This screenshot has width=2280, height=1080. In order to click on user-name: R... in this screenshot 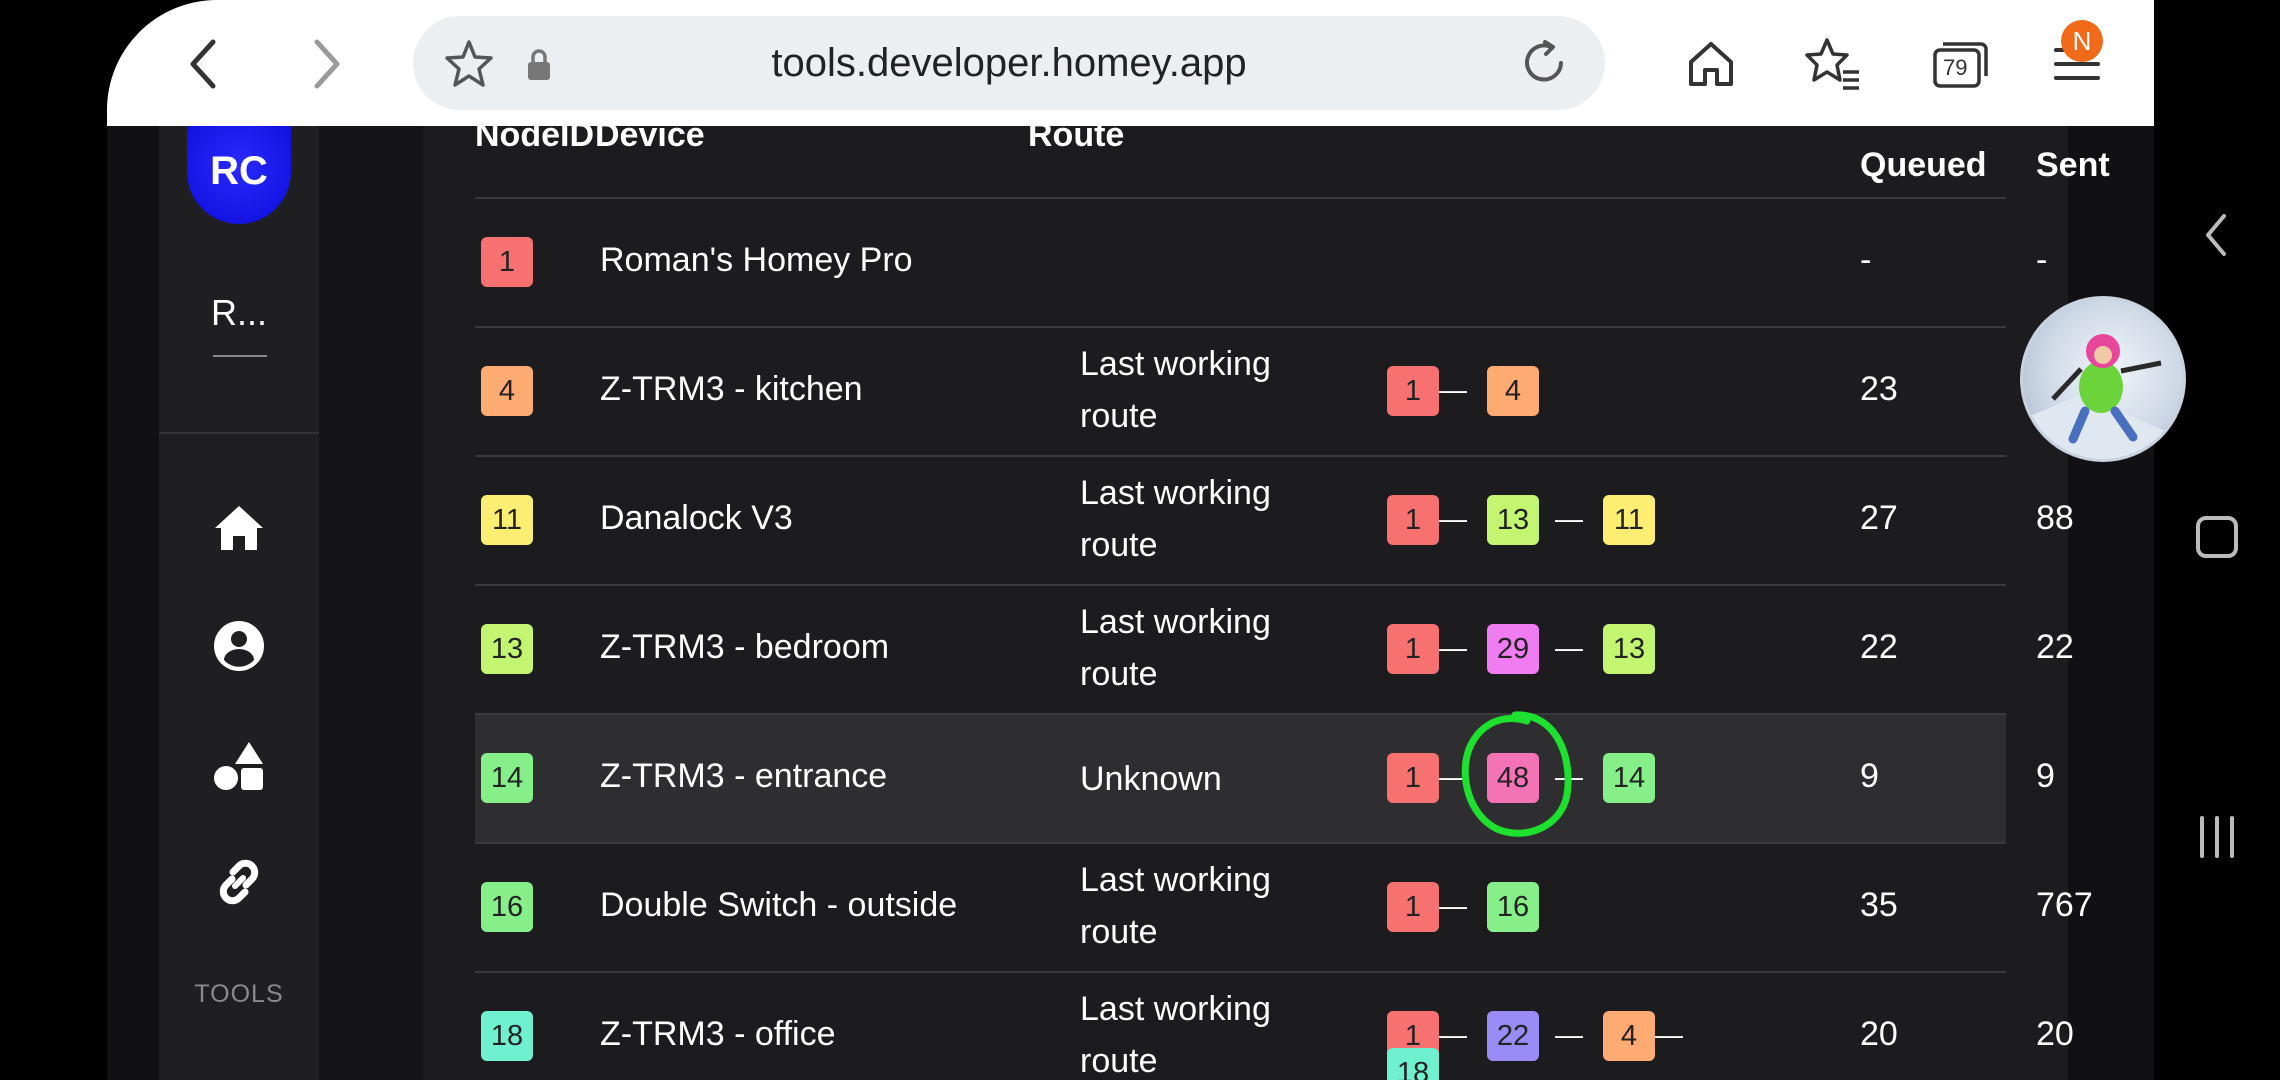, I will do `click(239, 313)`.